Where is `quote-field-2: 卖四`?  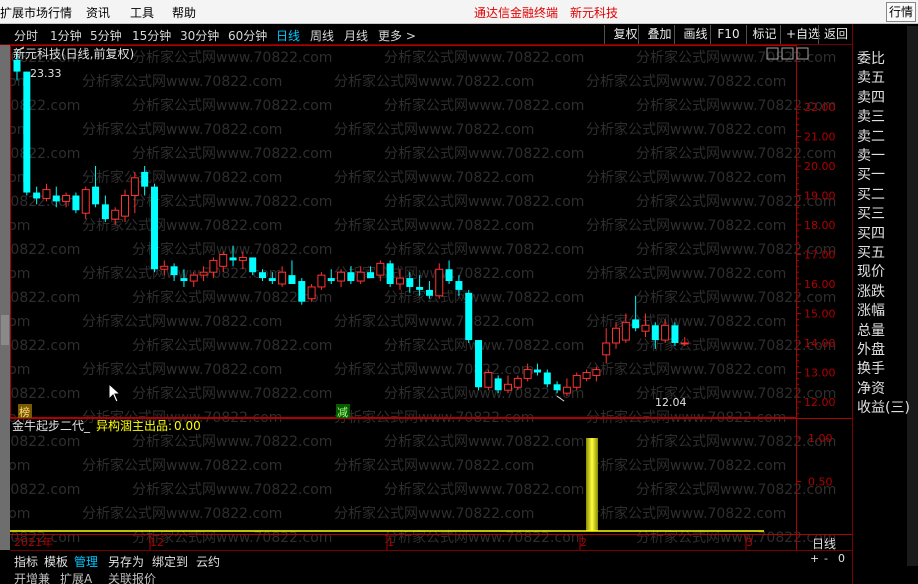
quote-field-2: 卖四 is located at coordinates (871, 97).